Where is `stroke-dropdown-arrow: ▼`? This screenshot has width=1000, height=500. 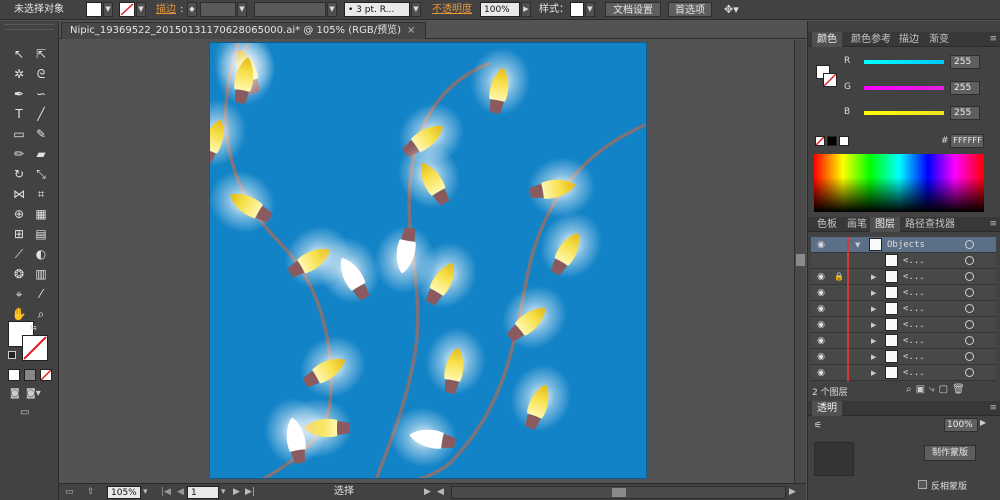 stroke-dropdown-arrow: ▼ is located at coordinates (141, 9).